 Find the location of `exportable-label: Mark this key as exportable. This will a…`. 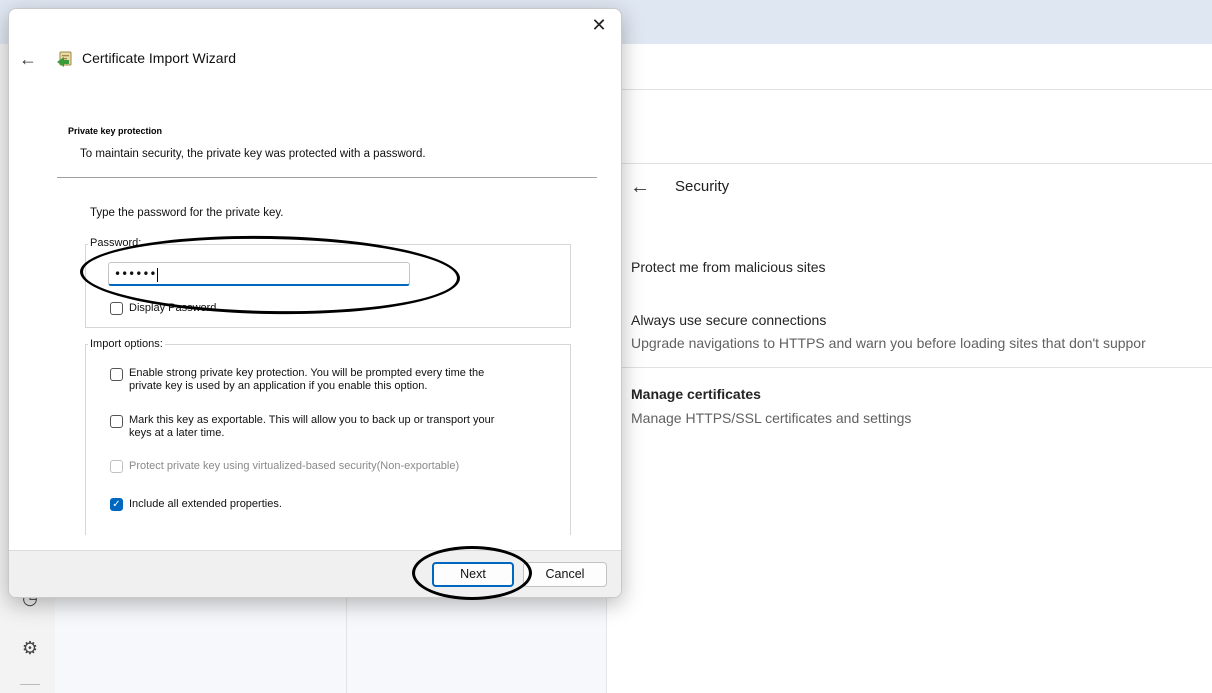

exportable-label: Mark this key as exportable. This will a… is located at coordinates (311, 427).